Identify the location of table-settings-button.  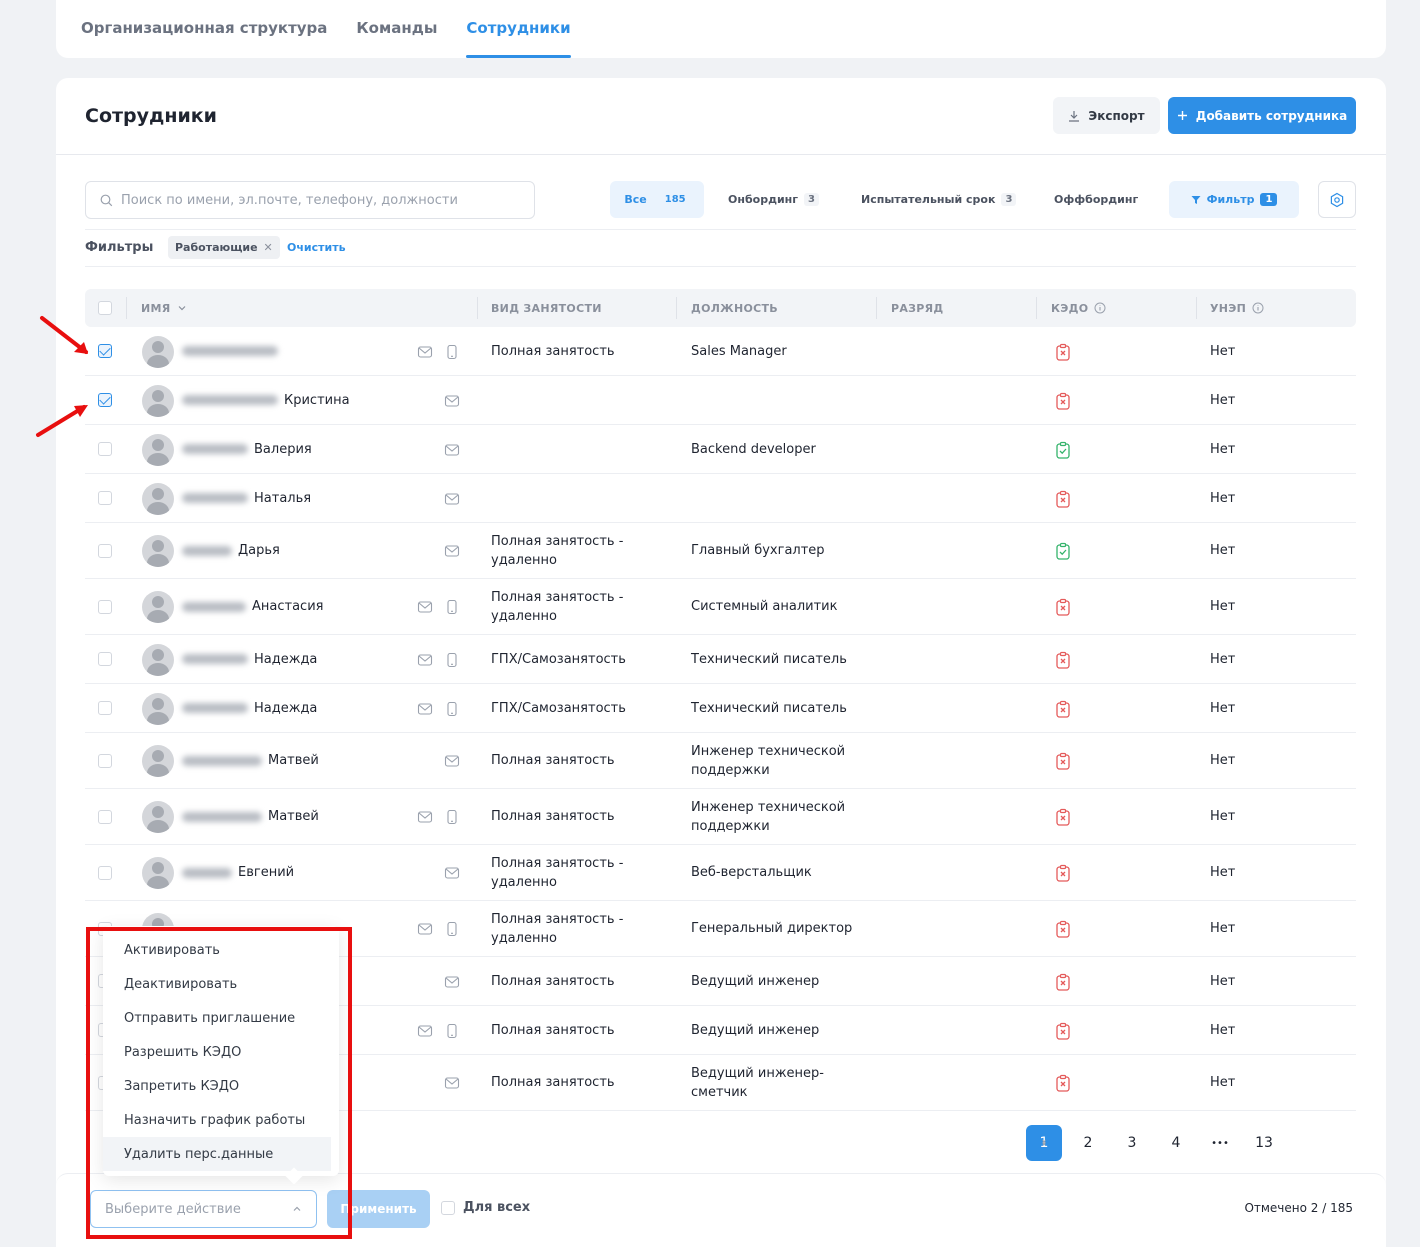
(1337, 199).